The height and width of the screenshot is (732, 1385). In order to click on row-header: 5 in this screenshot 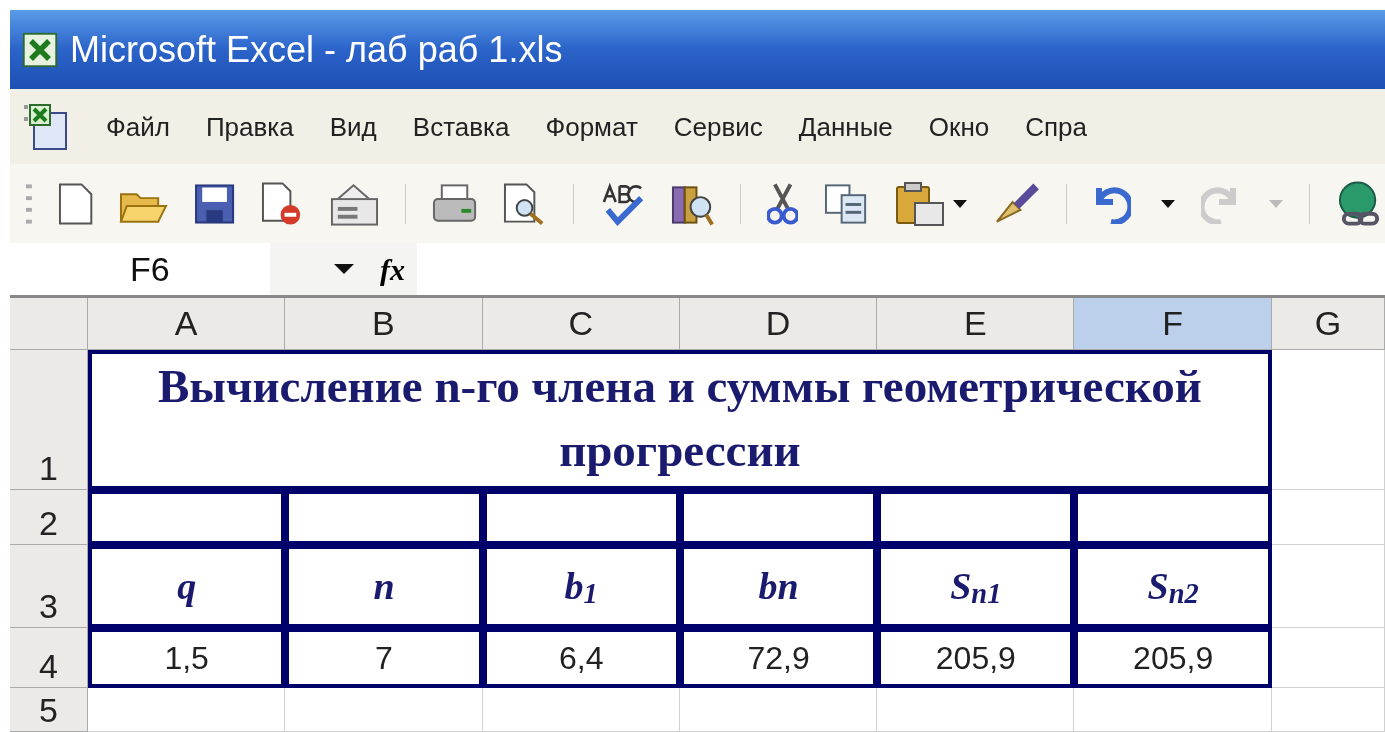, I will do `click(49, 710)`.